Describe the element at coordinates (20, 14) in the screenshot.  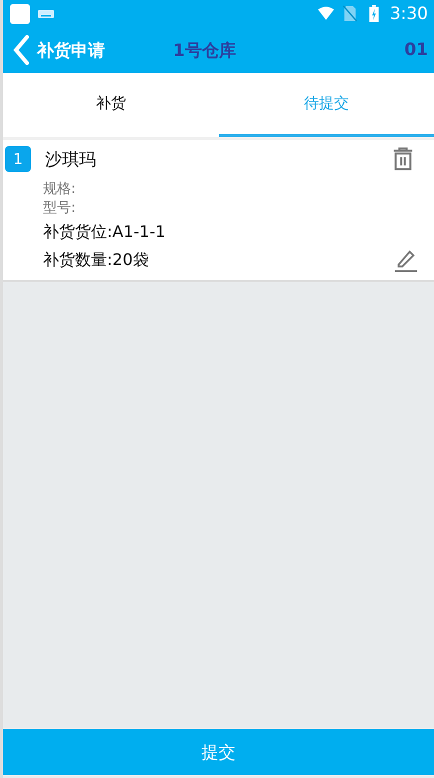
I see `app-icon` at that location.